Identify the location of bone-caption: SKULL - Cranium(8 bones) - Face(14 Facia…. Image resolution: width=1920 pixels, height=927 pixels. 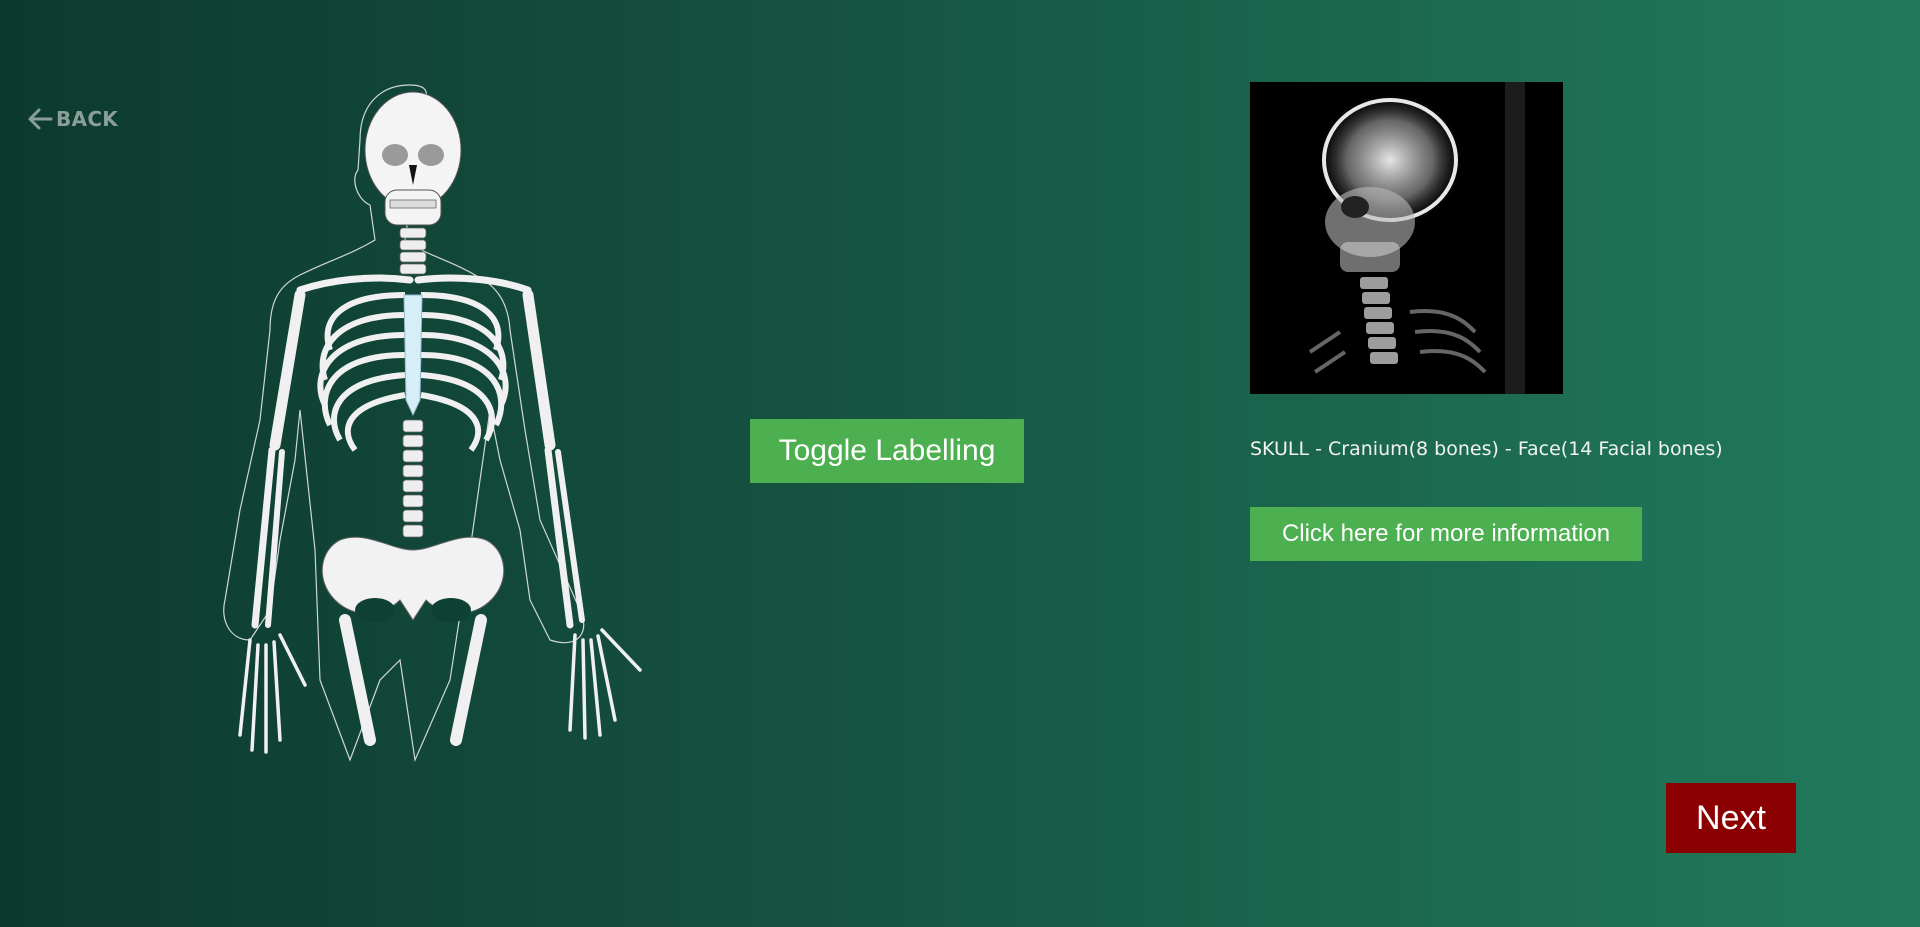
(1486, 449).